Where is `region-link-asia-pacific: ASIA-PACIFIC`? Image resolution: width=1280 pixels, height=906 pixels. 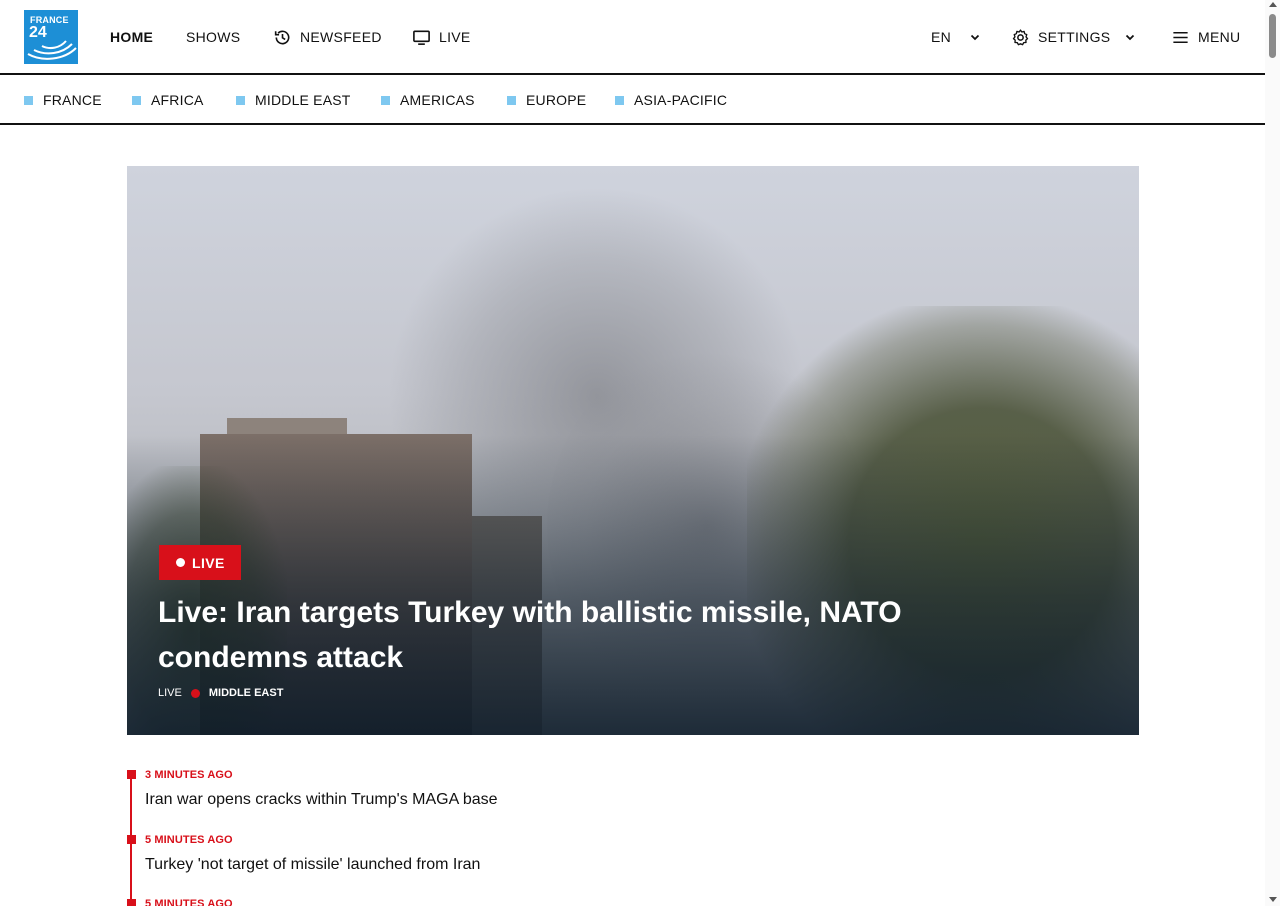 region-link-asia-pacific: ASIA-PACIFIC is located at coordinates (671, 100).